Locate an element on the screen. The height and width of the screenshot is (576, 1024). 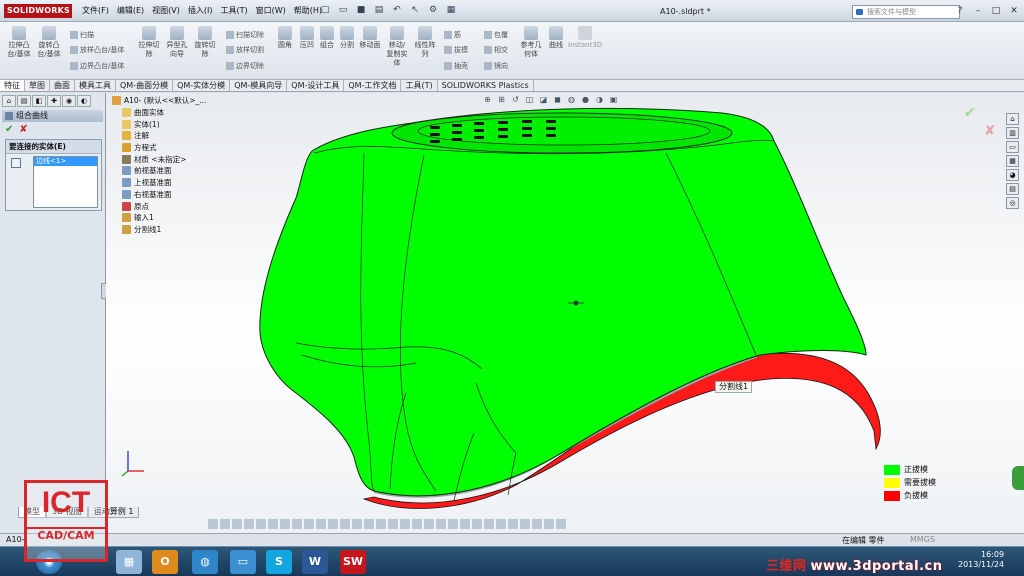
tab-mold-tools: 模具工具 is located at coordinates (95, 85).